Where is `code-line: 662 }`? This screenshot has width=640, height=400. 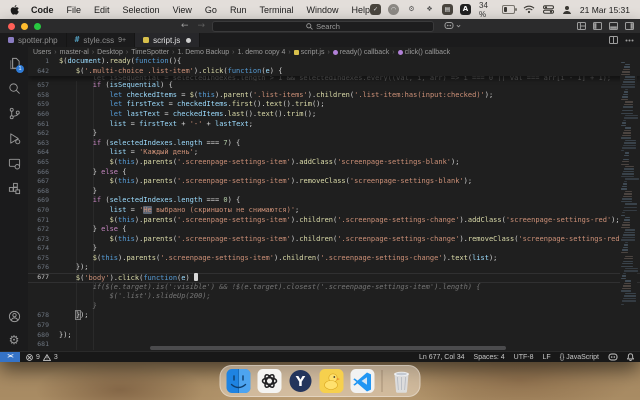 code-line: 662 } is located at coordinates (334, 134).